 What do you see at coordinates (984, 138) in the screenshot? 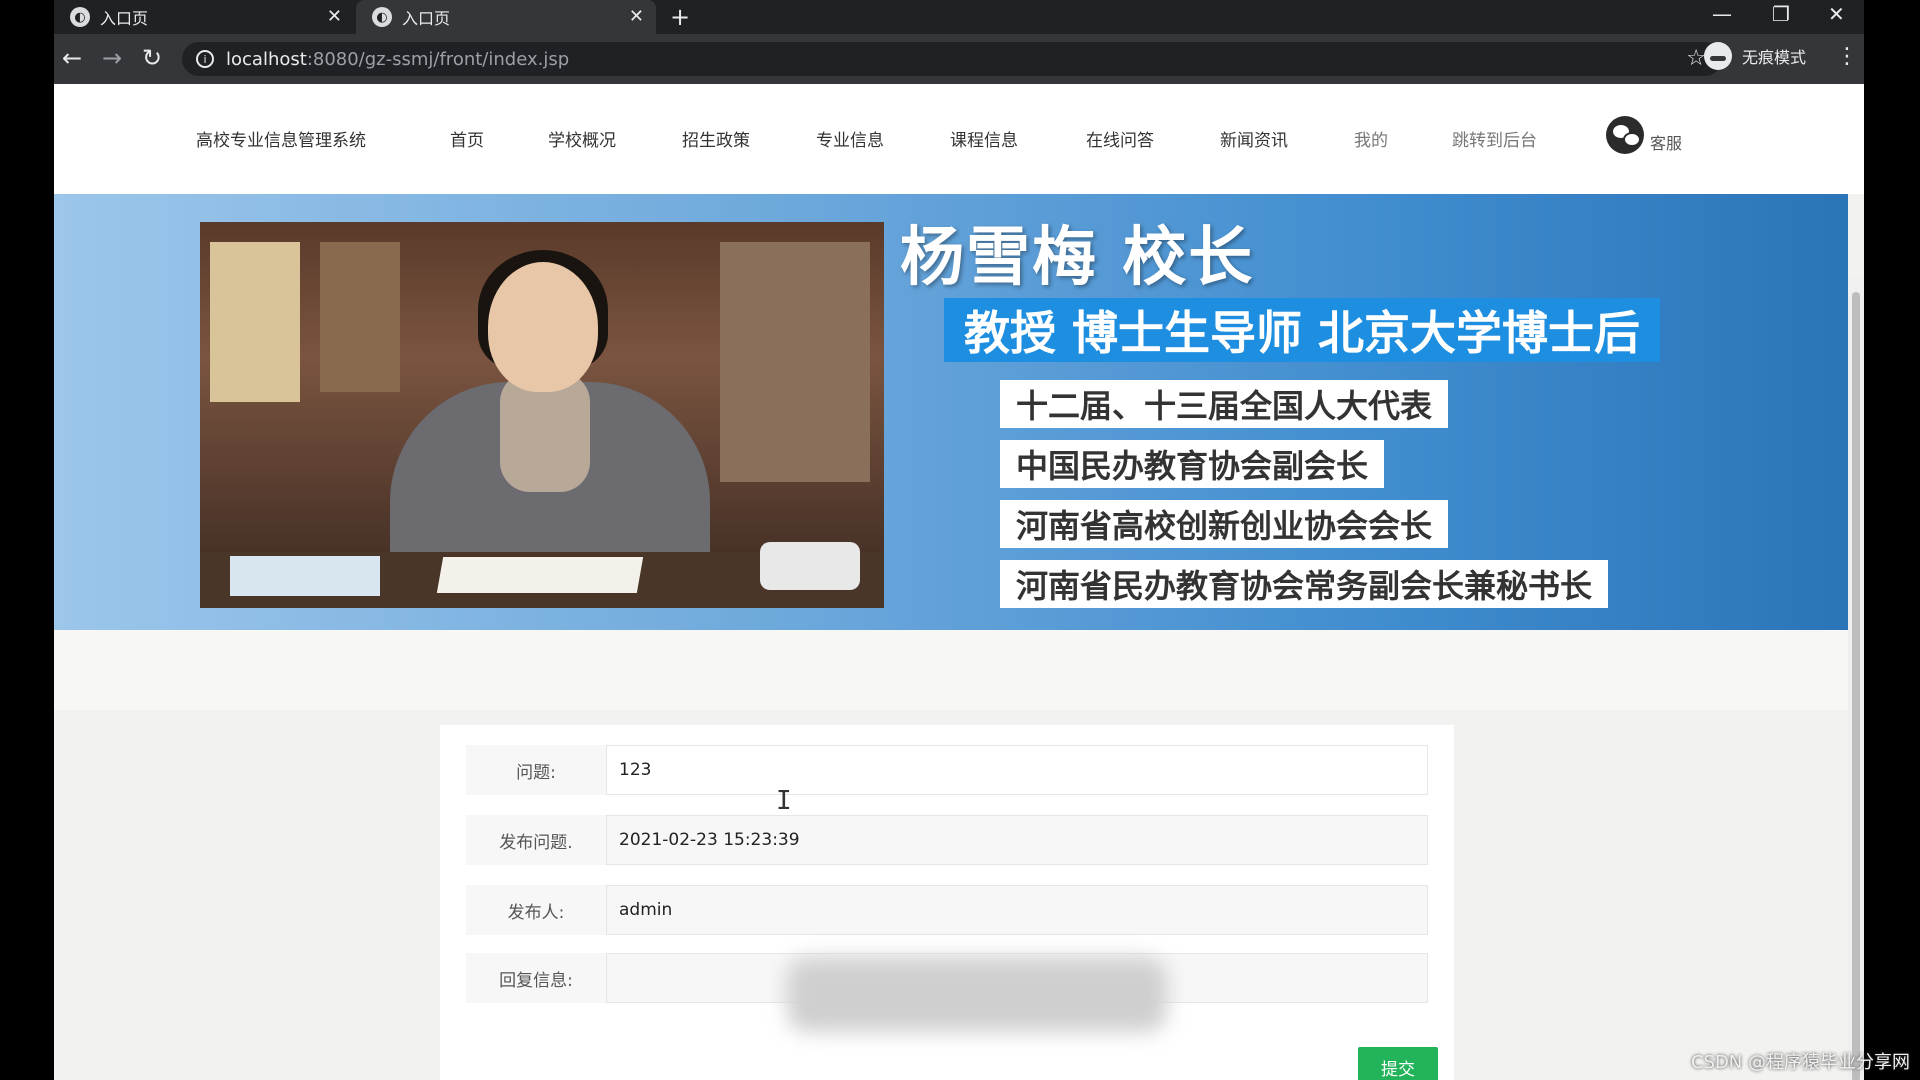
I see `nav-courses: 课程信息` at bounding box center [984, 138].